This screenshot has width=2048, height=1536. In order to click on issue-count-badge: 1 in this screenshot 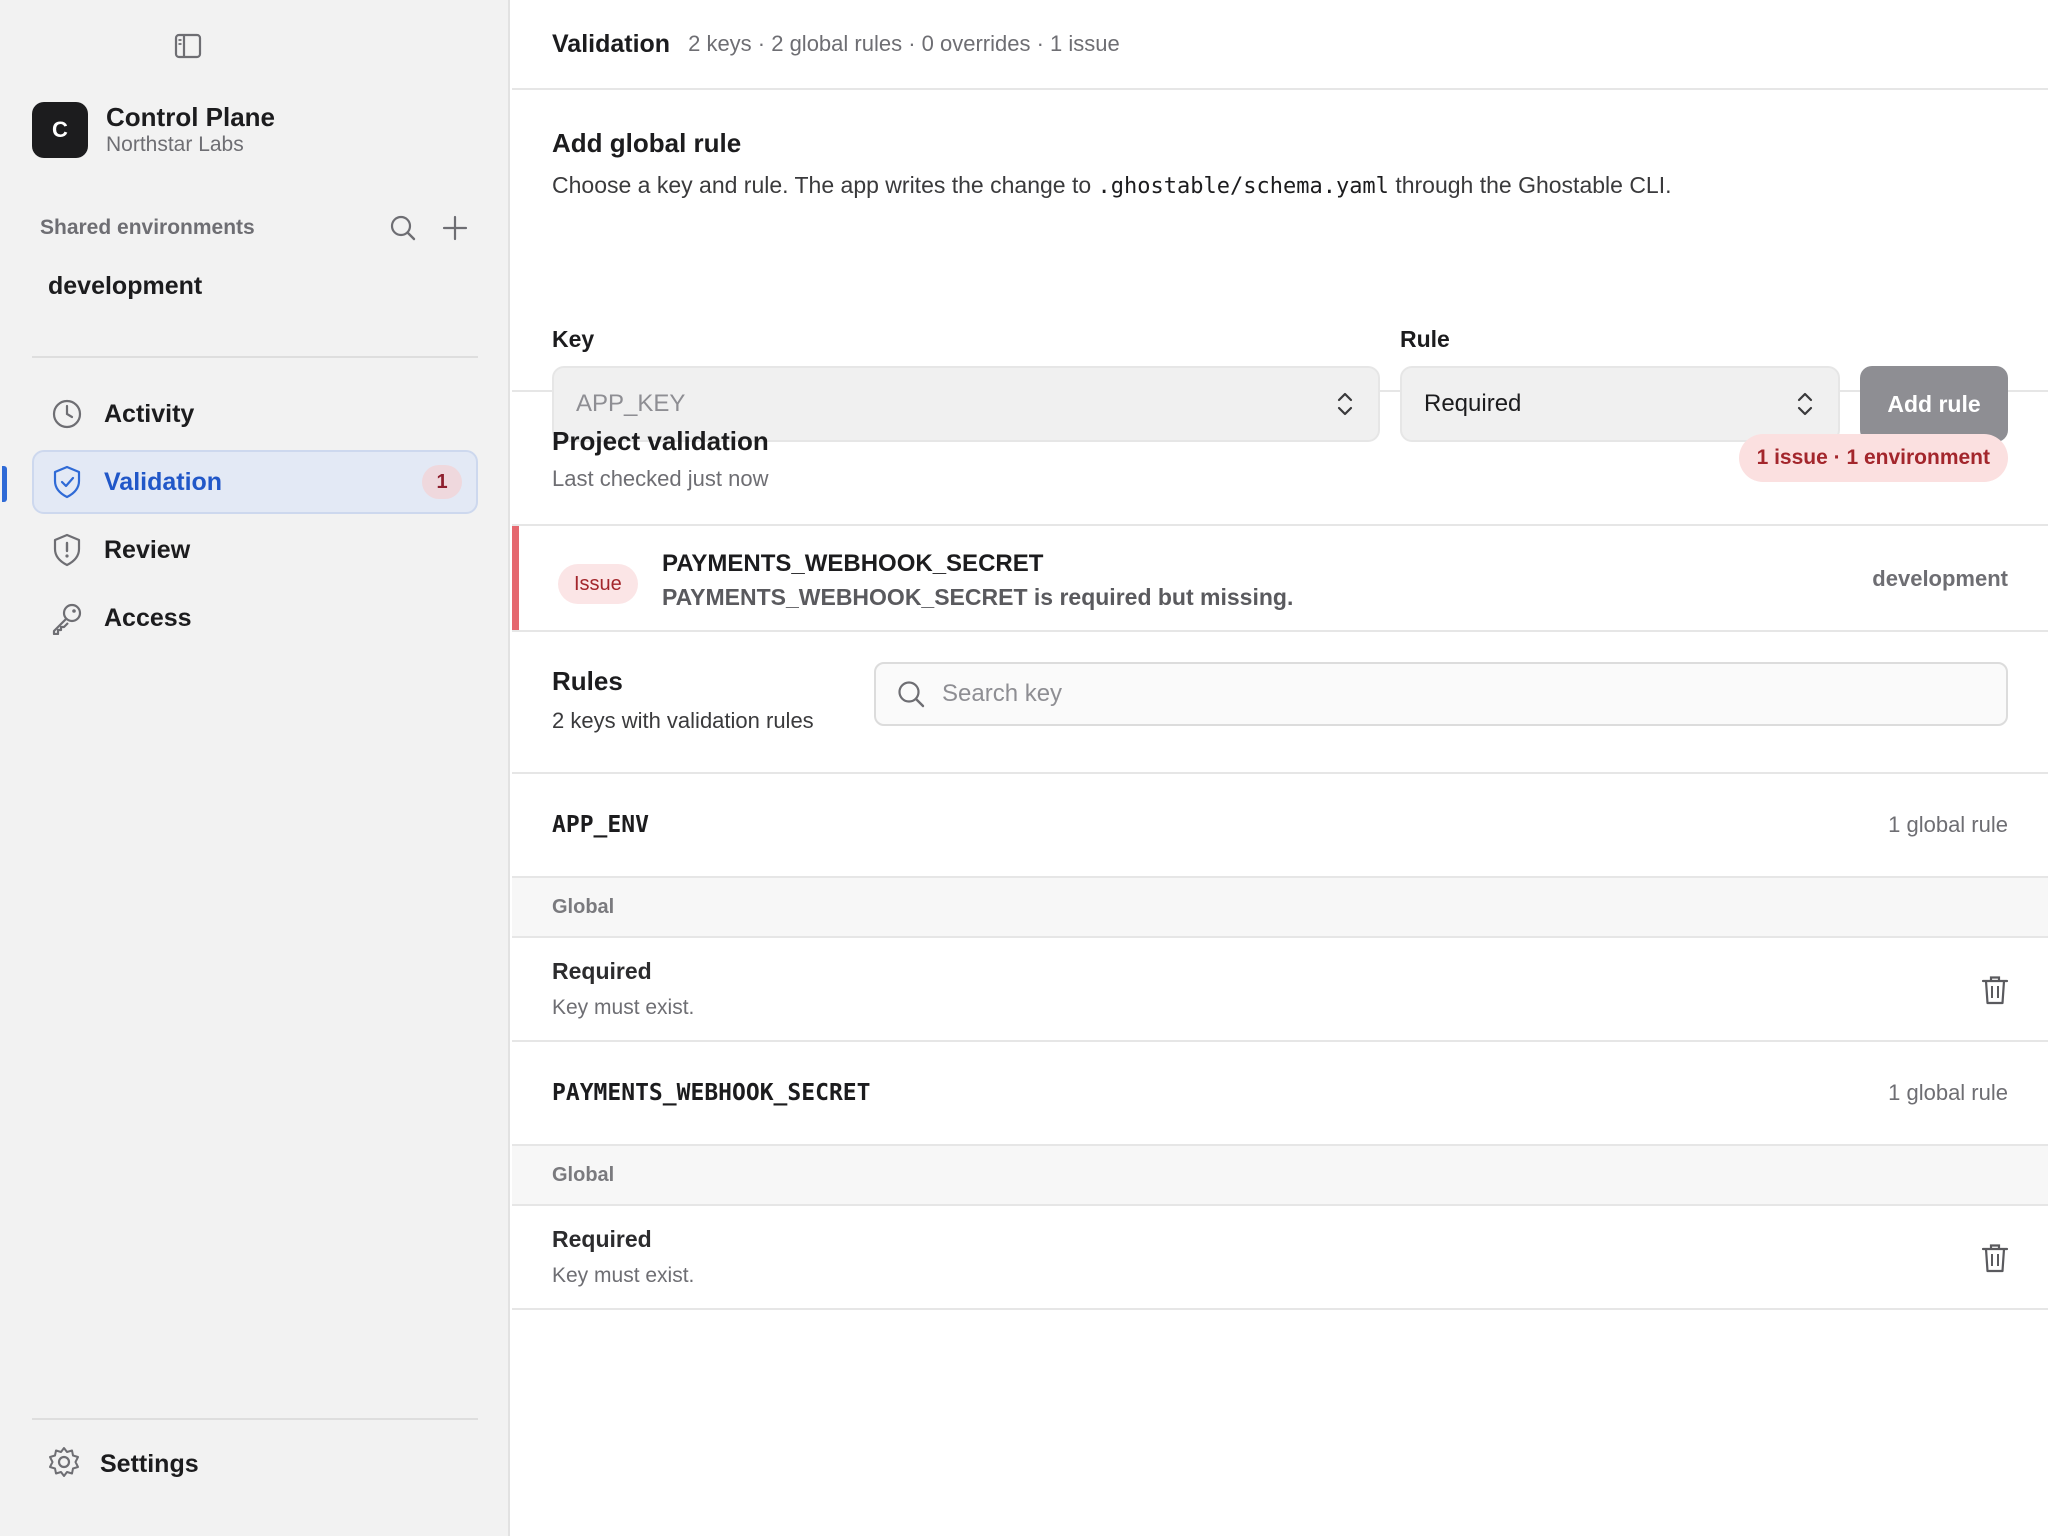, I will do `click(442, 482)`.